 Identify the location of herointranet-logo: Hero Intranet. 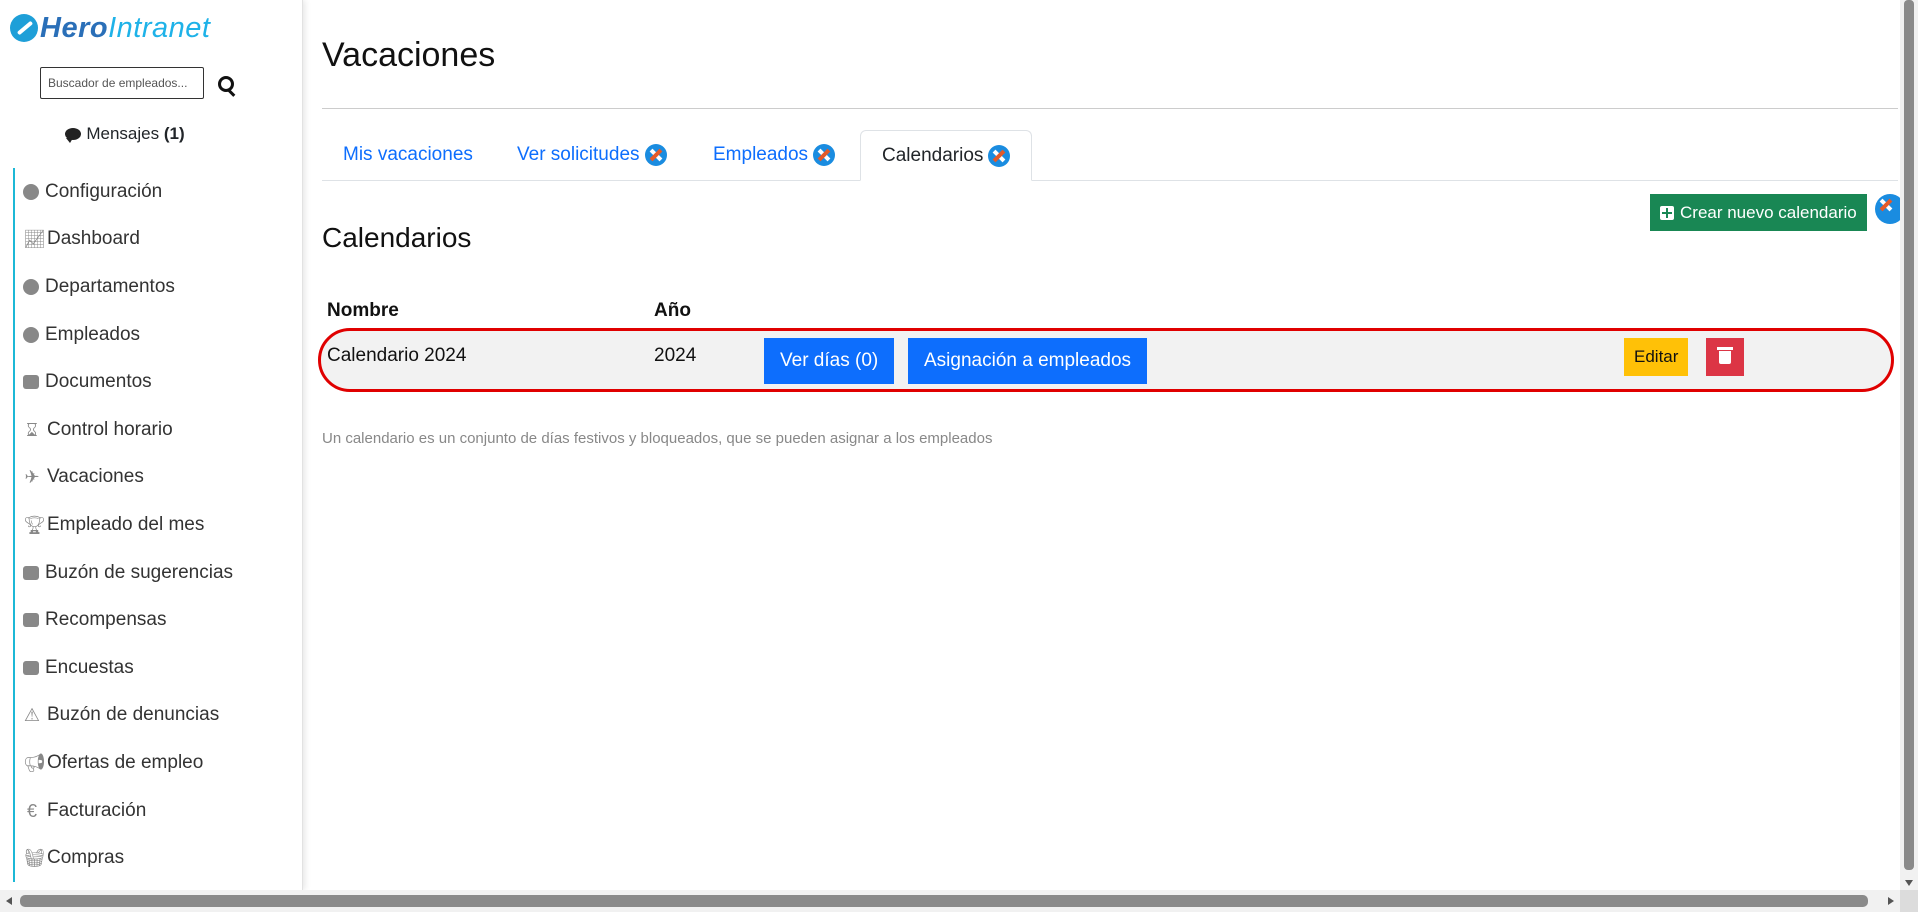
(110, 28).